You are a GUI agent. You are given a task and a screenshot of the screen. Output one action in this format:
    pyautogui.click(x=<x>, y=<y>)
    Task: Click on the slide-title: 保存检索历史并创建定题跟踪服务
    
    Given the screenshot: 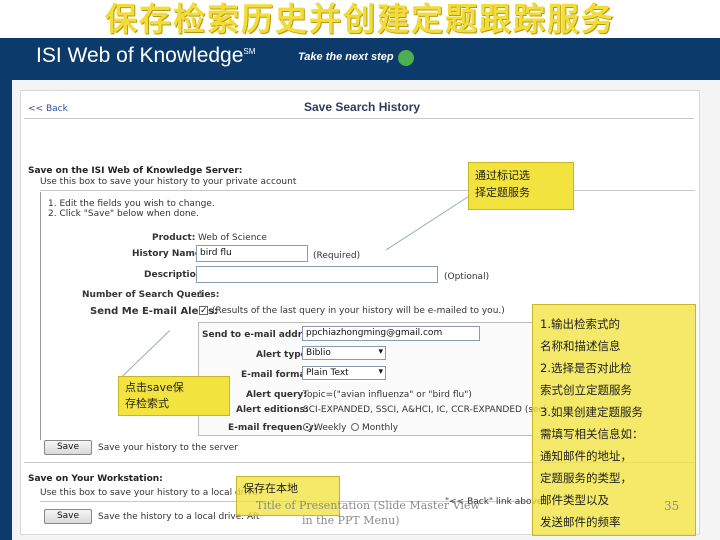 What is the action you would take?
    pyautogui.click(x=359, y=19)
    